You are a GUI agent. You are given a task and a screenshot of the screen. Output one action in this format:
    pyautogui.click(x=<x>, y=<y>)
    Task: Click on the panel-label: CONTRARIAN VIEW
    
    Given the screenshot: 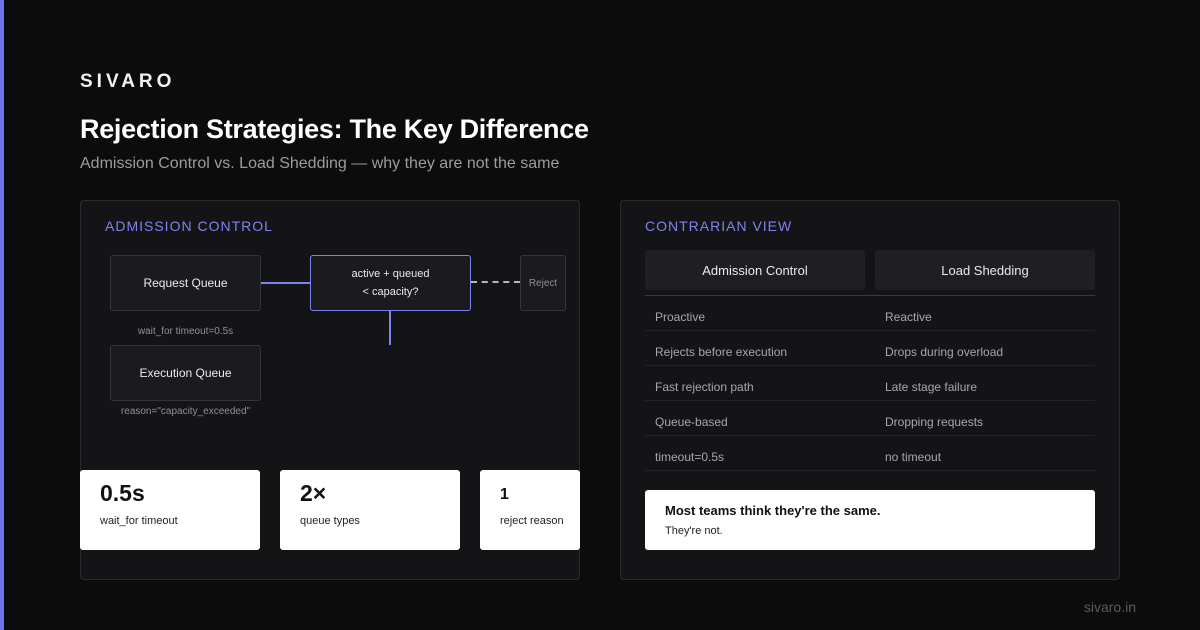 What is the action you would take?
    pyautogui.click(x=719, y=226)
    